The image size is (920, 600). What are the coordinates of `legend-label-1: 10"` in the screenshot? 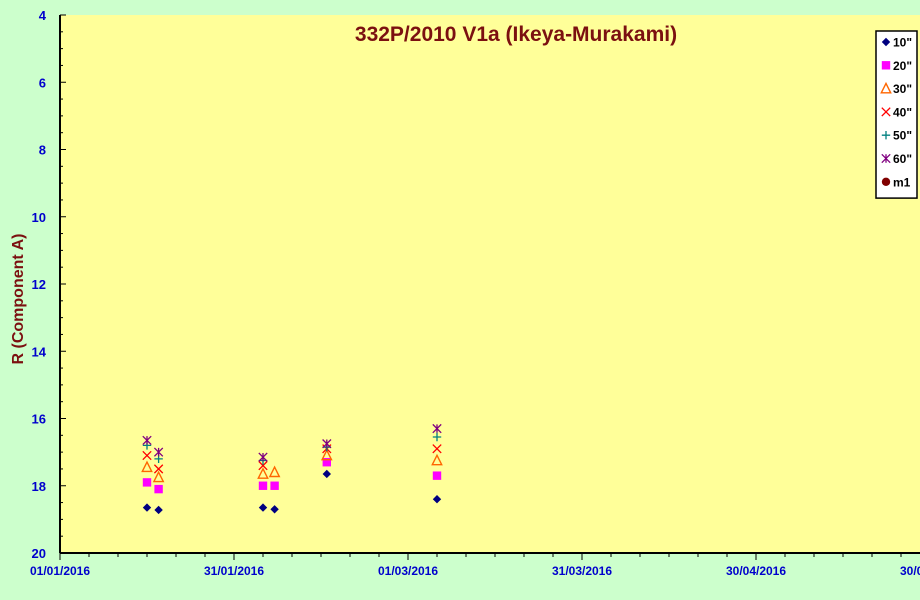 It's located at (902, 43).